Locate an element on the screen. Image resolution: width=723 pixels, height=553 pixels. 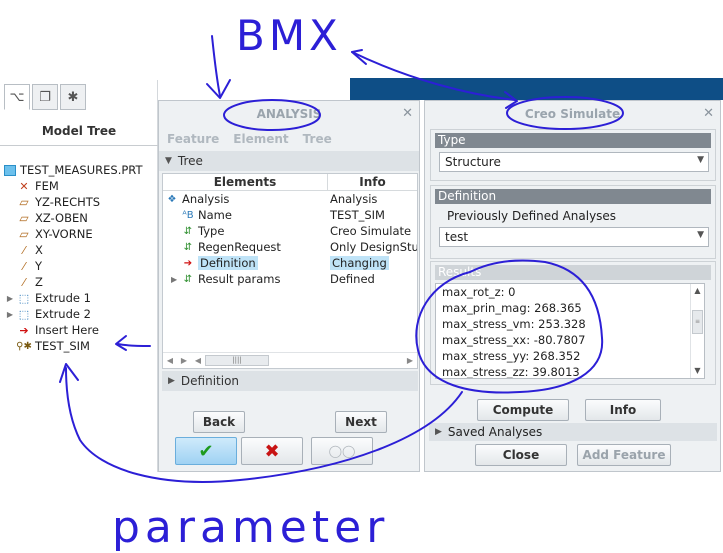
cancel-x-button: ✖ is located at coordinates (272, 451).